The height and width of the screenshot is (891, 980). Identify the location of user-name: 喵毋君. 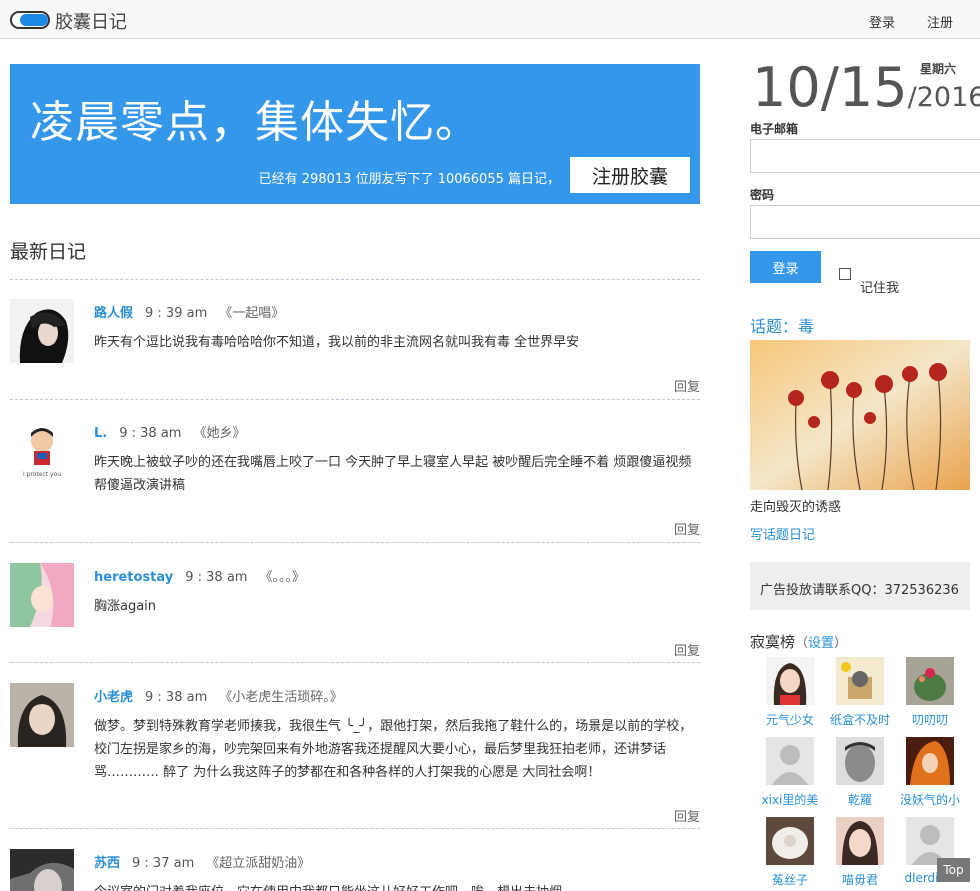
(860, 879).